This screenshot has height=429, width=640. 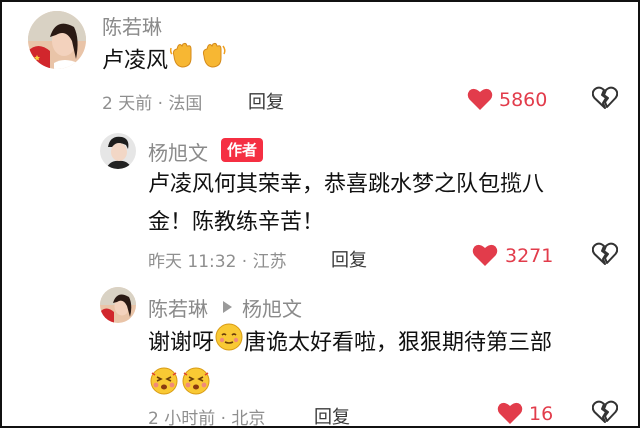 What do you see at coordinates (541, 414) in the screenshot?
I see `like-count: 16` at bounding box center [541, 414].